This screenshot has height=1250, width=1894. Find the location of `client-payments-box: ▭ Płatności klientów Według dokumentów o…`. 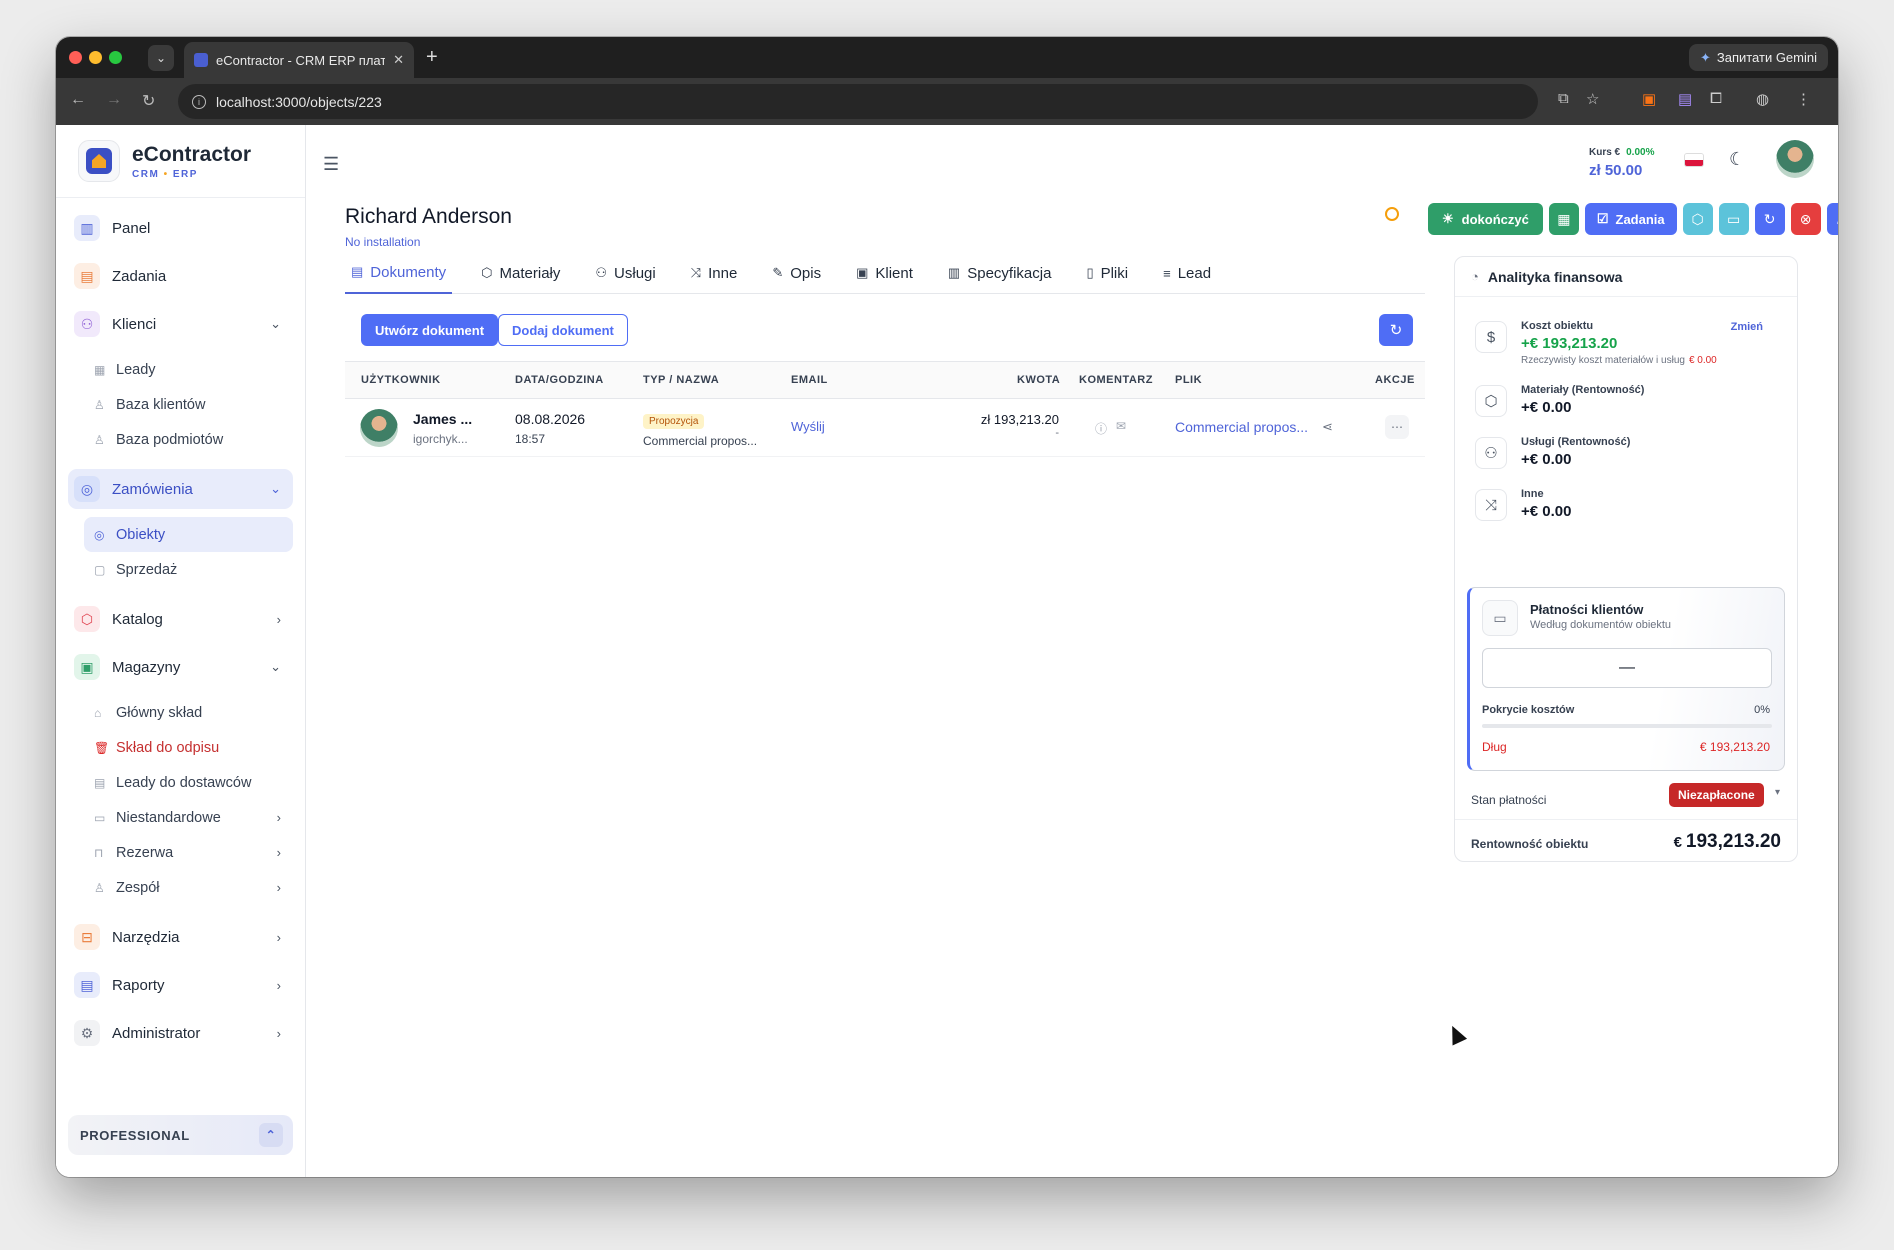

client-payments-box: ▭ Płatności klientów Według dokumentów o… is located at coordinates (1626, 679).